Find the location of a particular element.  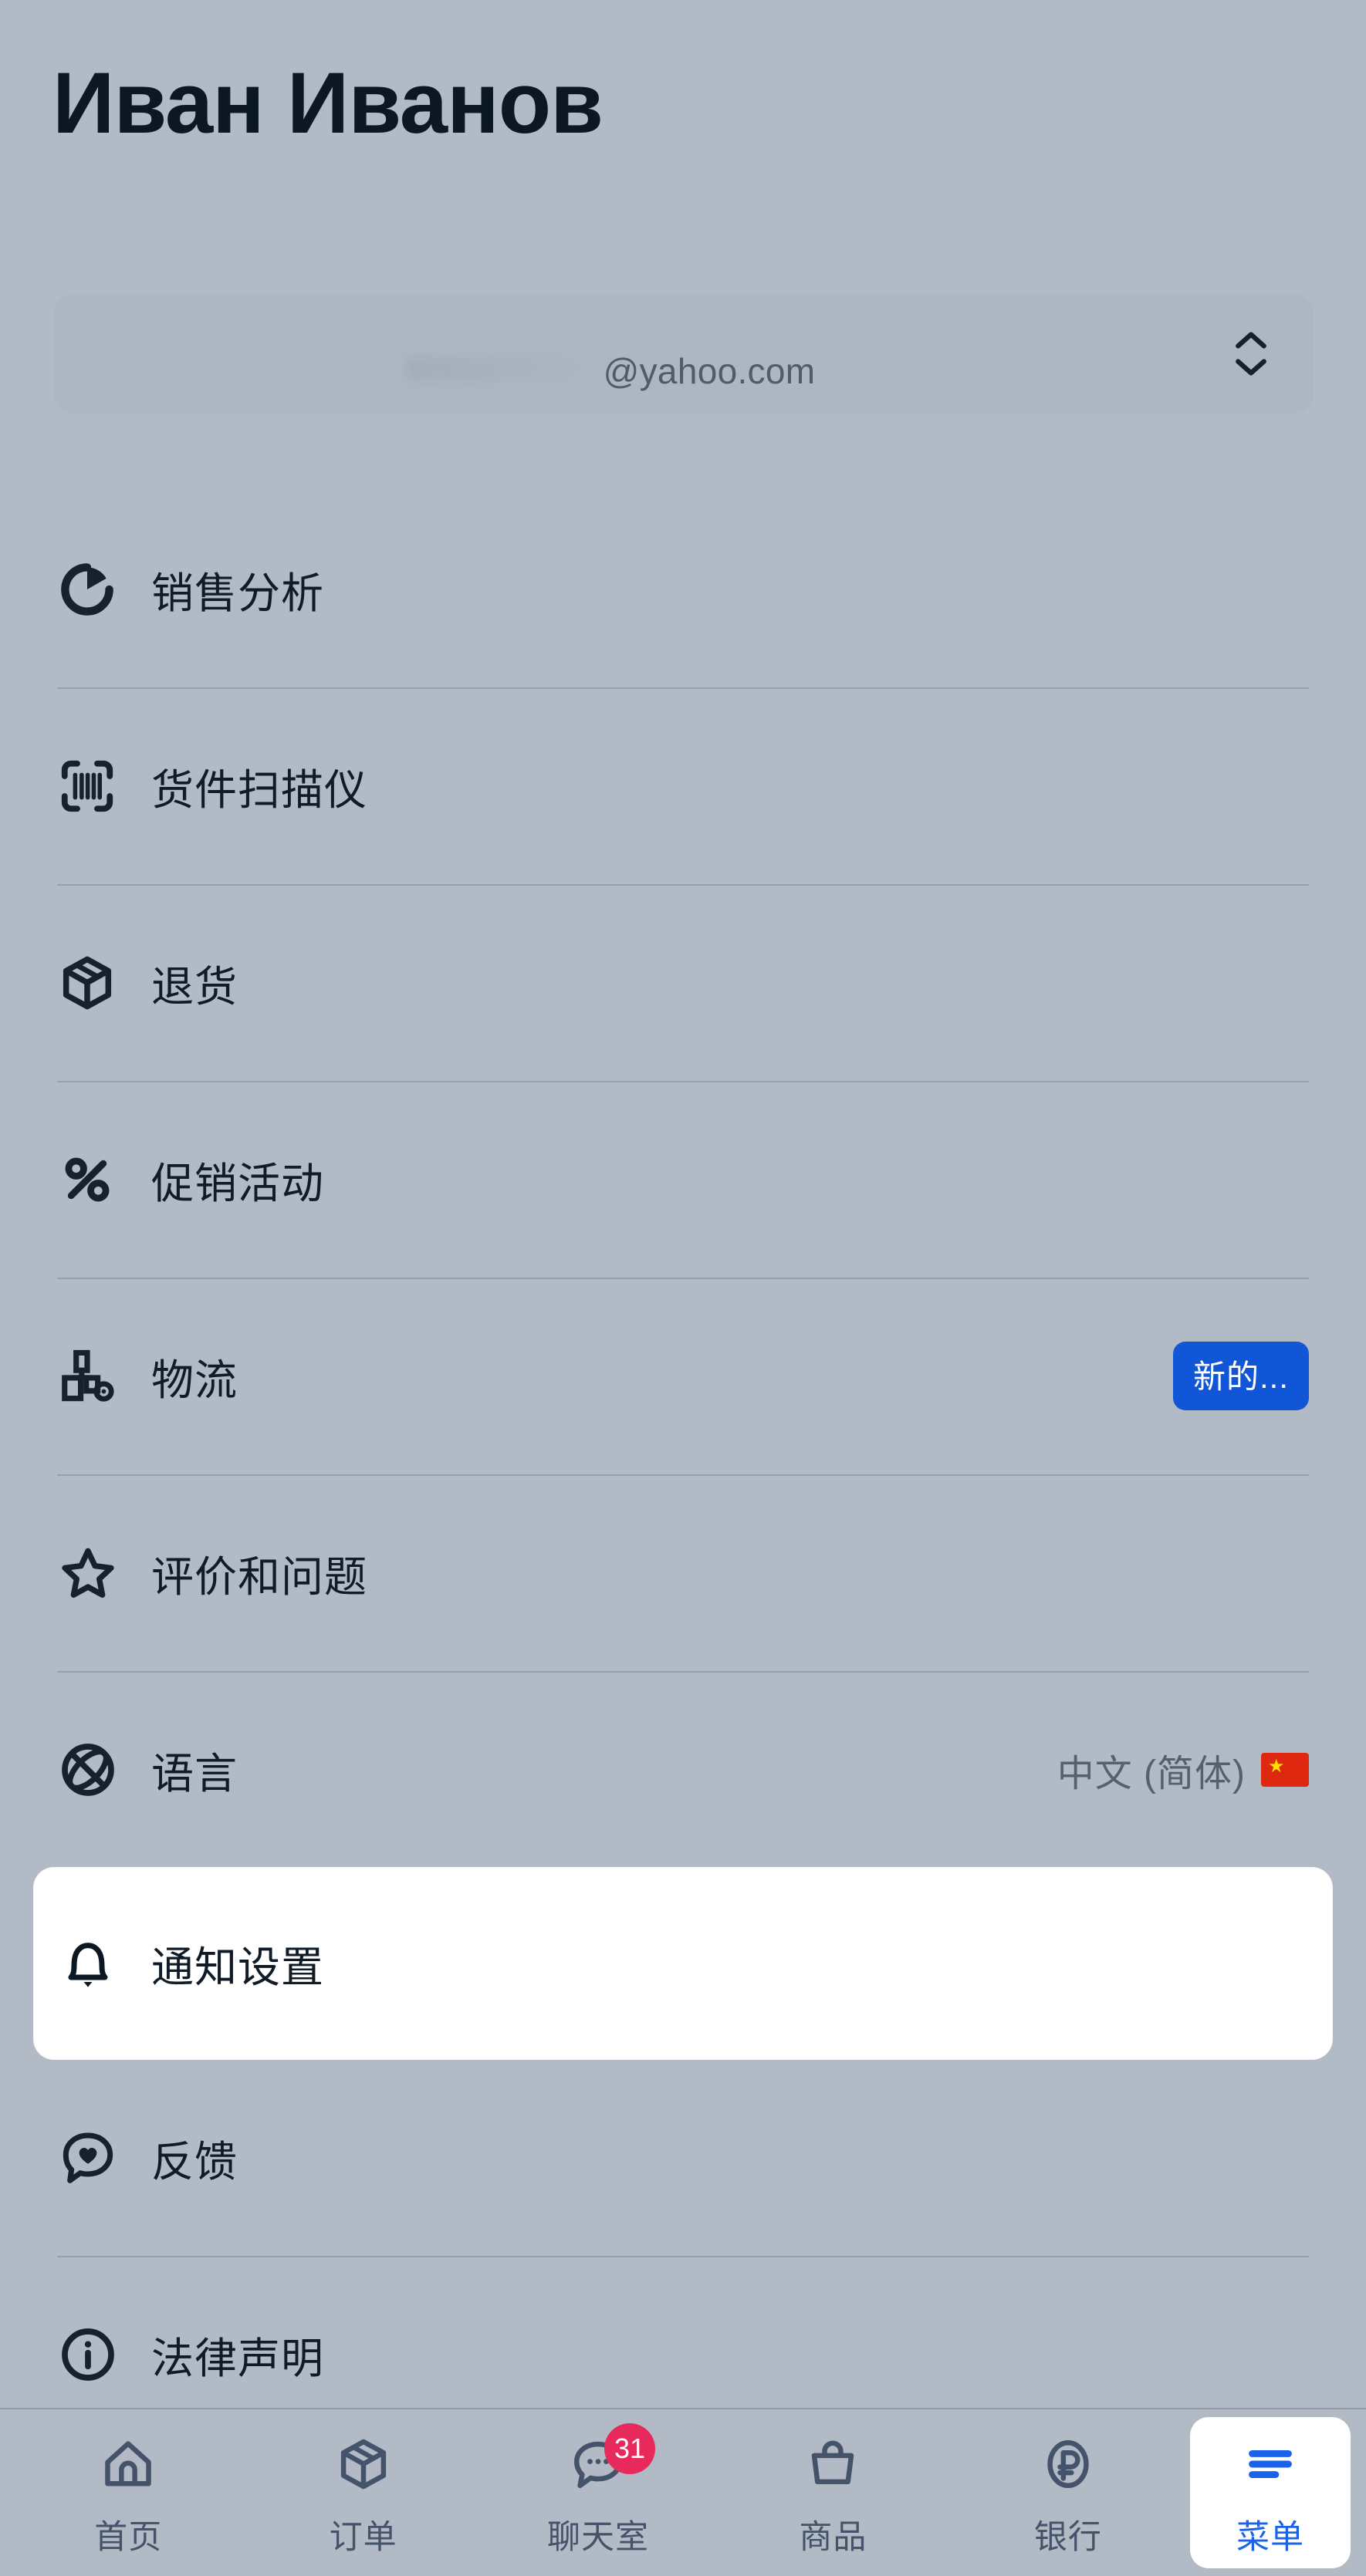

menu-item-label: 法律声明 is located at coordinates (238, 2358).